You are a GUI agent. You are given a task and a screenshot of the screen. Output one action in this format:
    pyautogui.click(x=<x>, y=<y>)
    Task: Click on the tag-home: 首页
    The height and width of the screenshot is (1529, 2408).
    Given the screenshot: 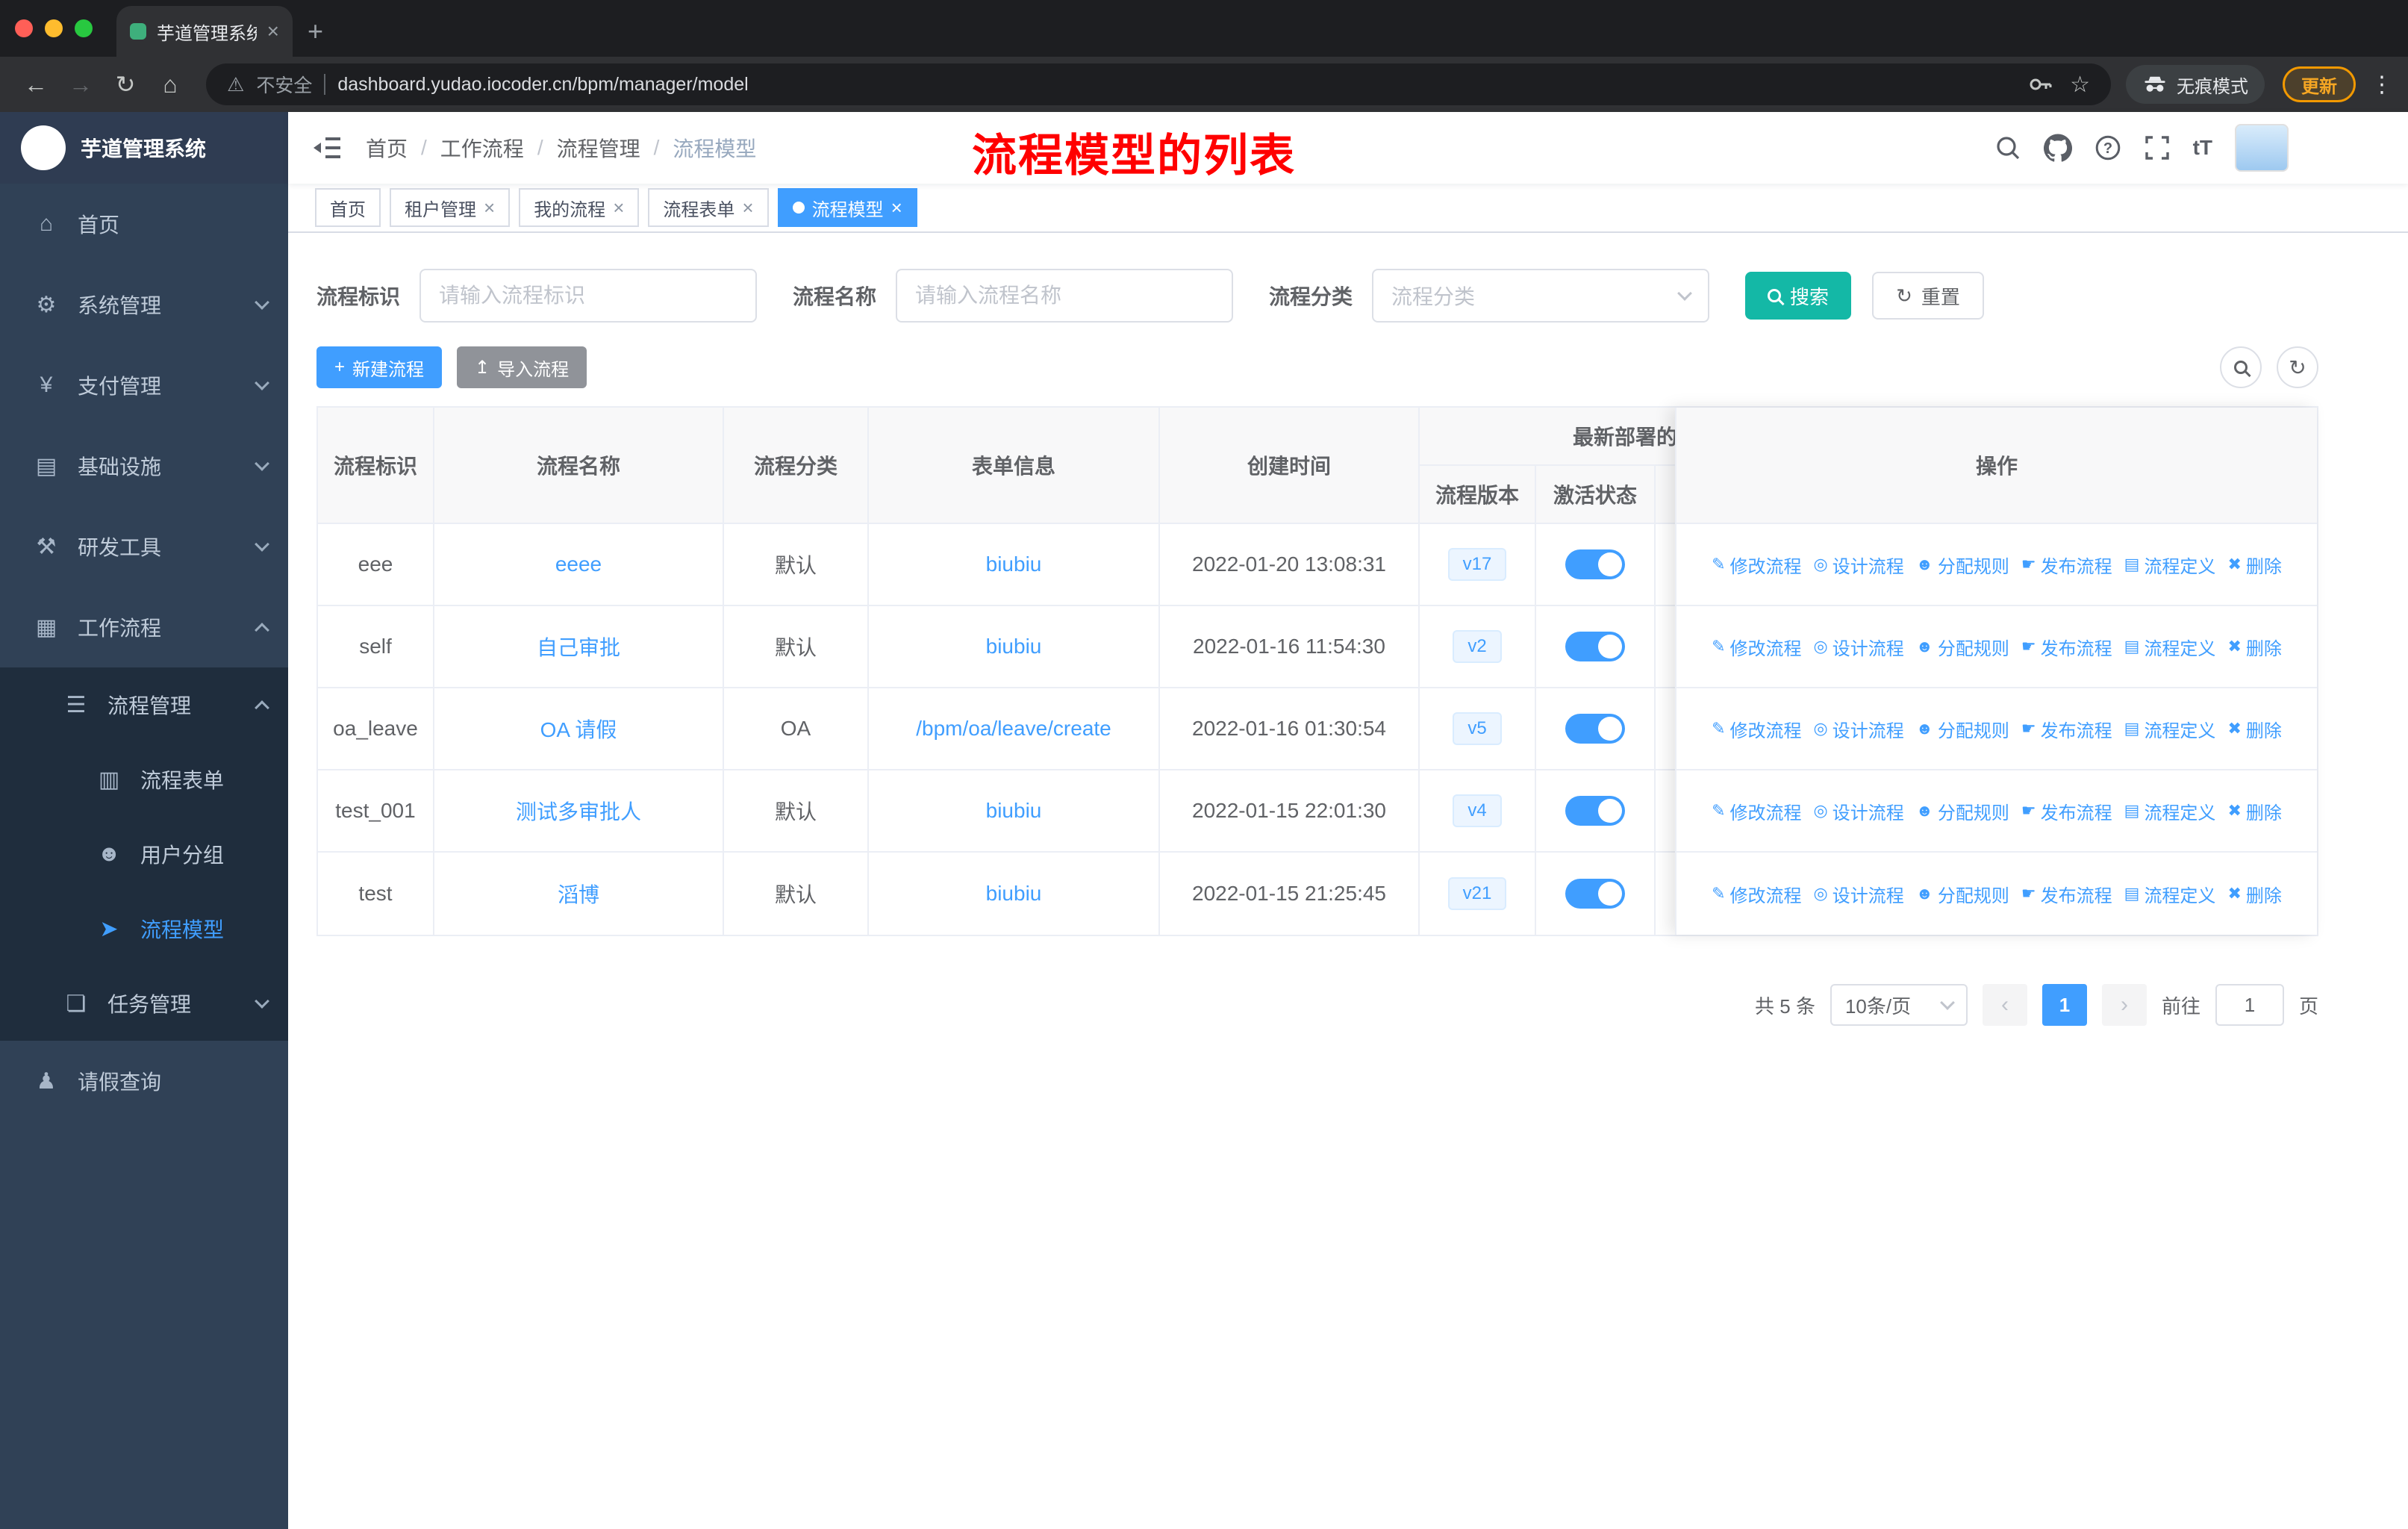 What is the action you would take?
    pyautogui.click(x=348, y=207)
    